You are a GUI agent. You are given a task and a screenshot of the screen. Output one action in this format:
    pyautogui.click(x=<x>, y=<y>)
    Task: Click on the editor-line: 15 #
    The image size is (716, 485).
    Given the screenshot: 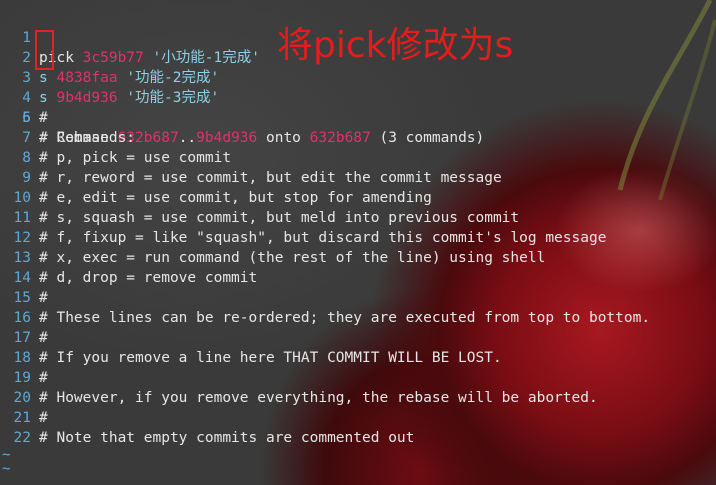 What is the action you would take?
    pyautogui.click(x=358, y=298)
    